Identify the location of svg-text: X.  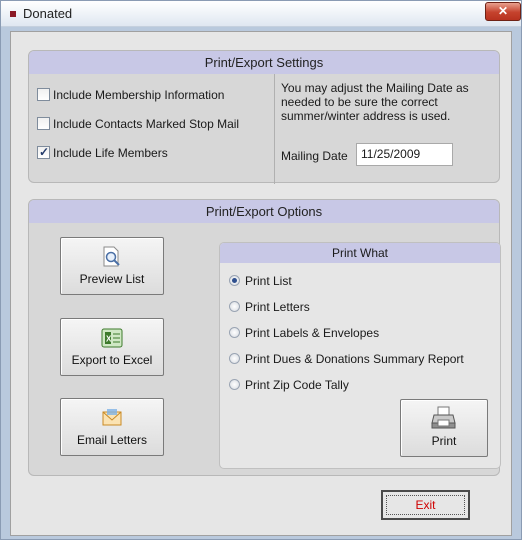
(109, 339).